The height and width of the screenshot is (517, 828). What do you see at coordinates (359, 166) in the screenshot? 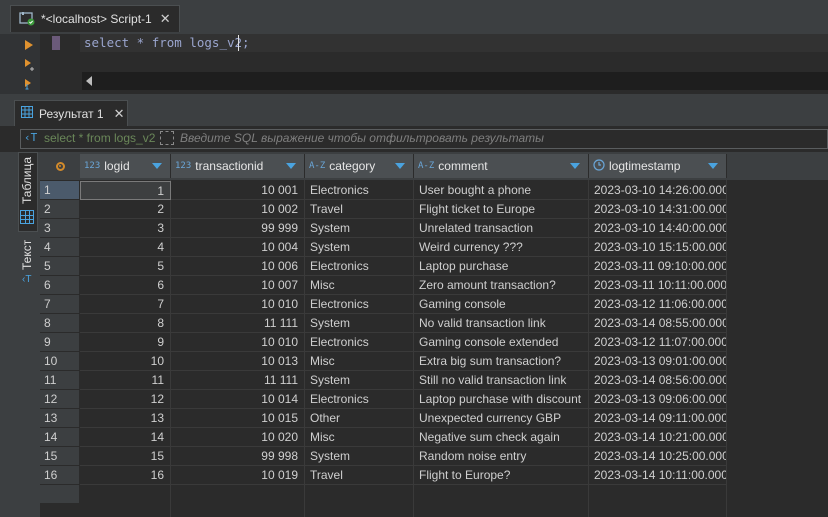
I see `column-header-category: A-Z category` at bounding box center [359, 166].